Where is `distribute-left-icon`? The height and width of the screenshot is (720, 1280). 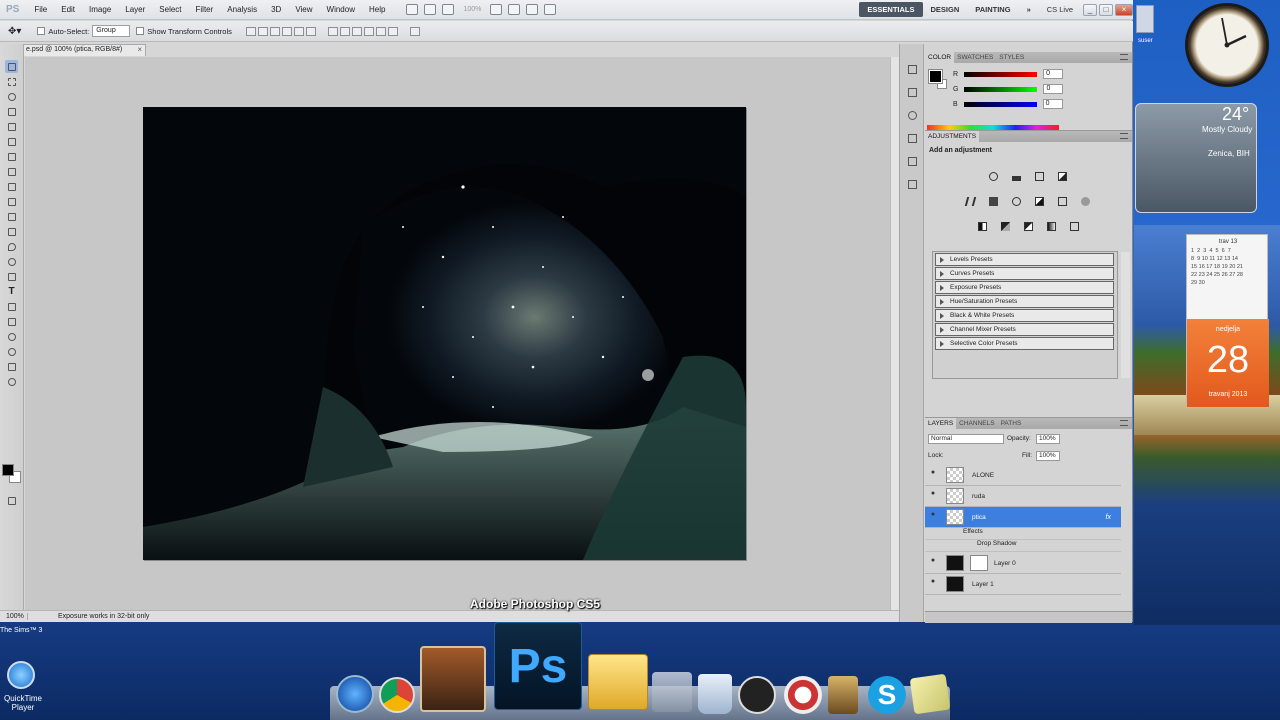 distribute-left-icon is located at coordinates (368, 31).